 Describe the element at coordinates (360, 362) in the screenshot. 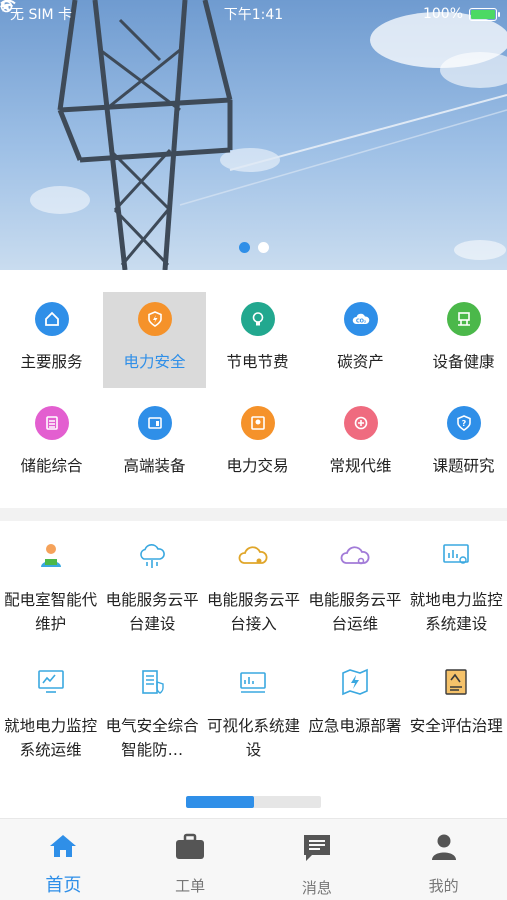

I see `category-label: 碳资产` at that location.